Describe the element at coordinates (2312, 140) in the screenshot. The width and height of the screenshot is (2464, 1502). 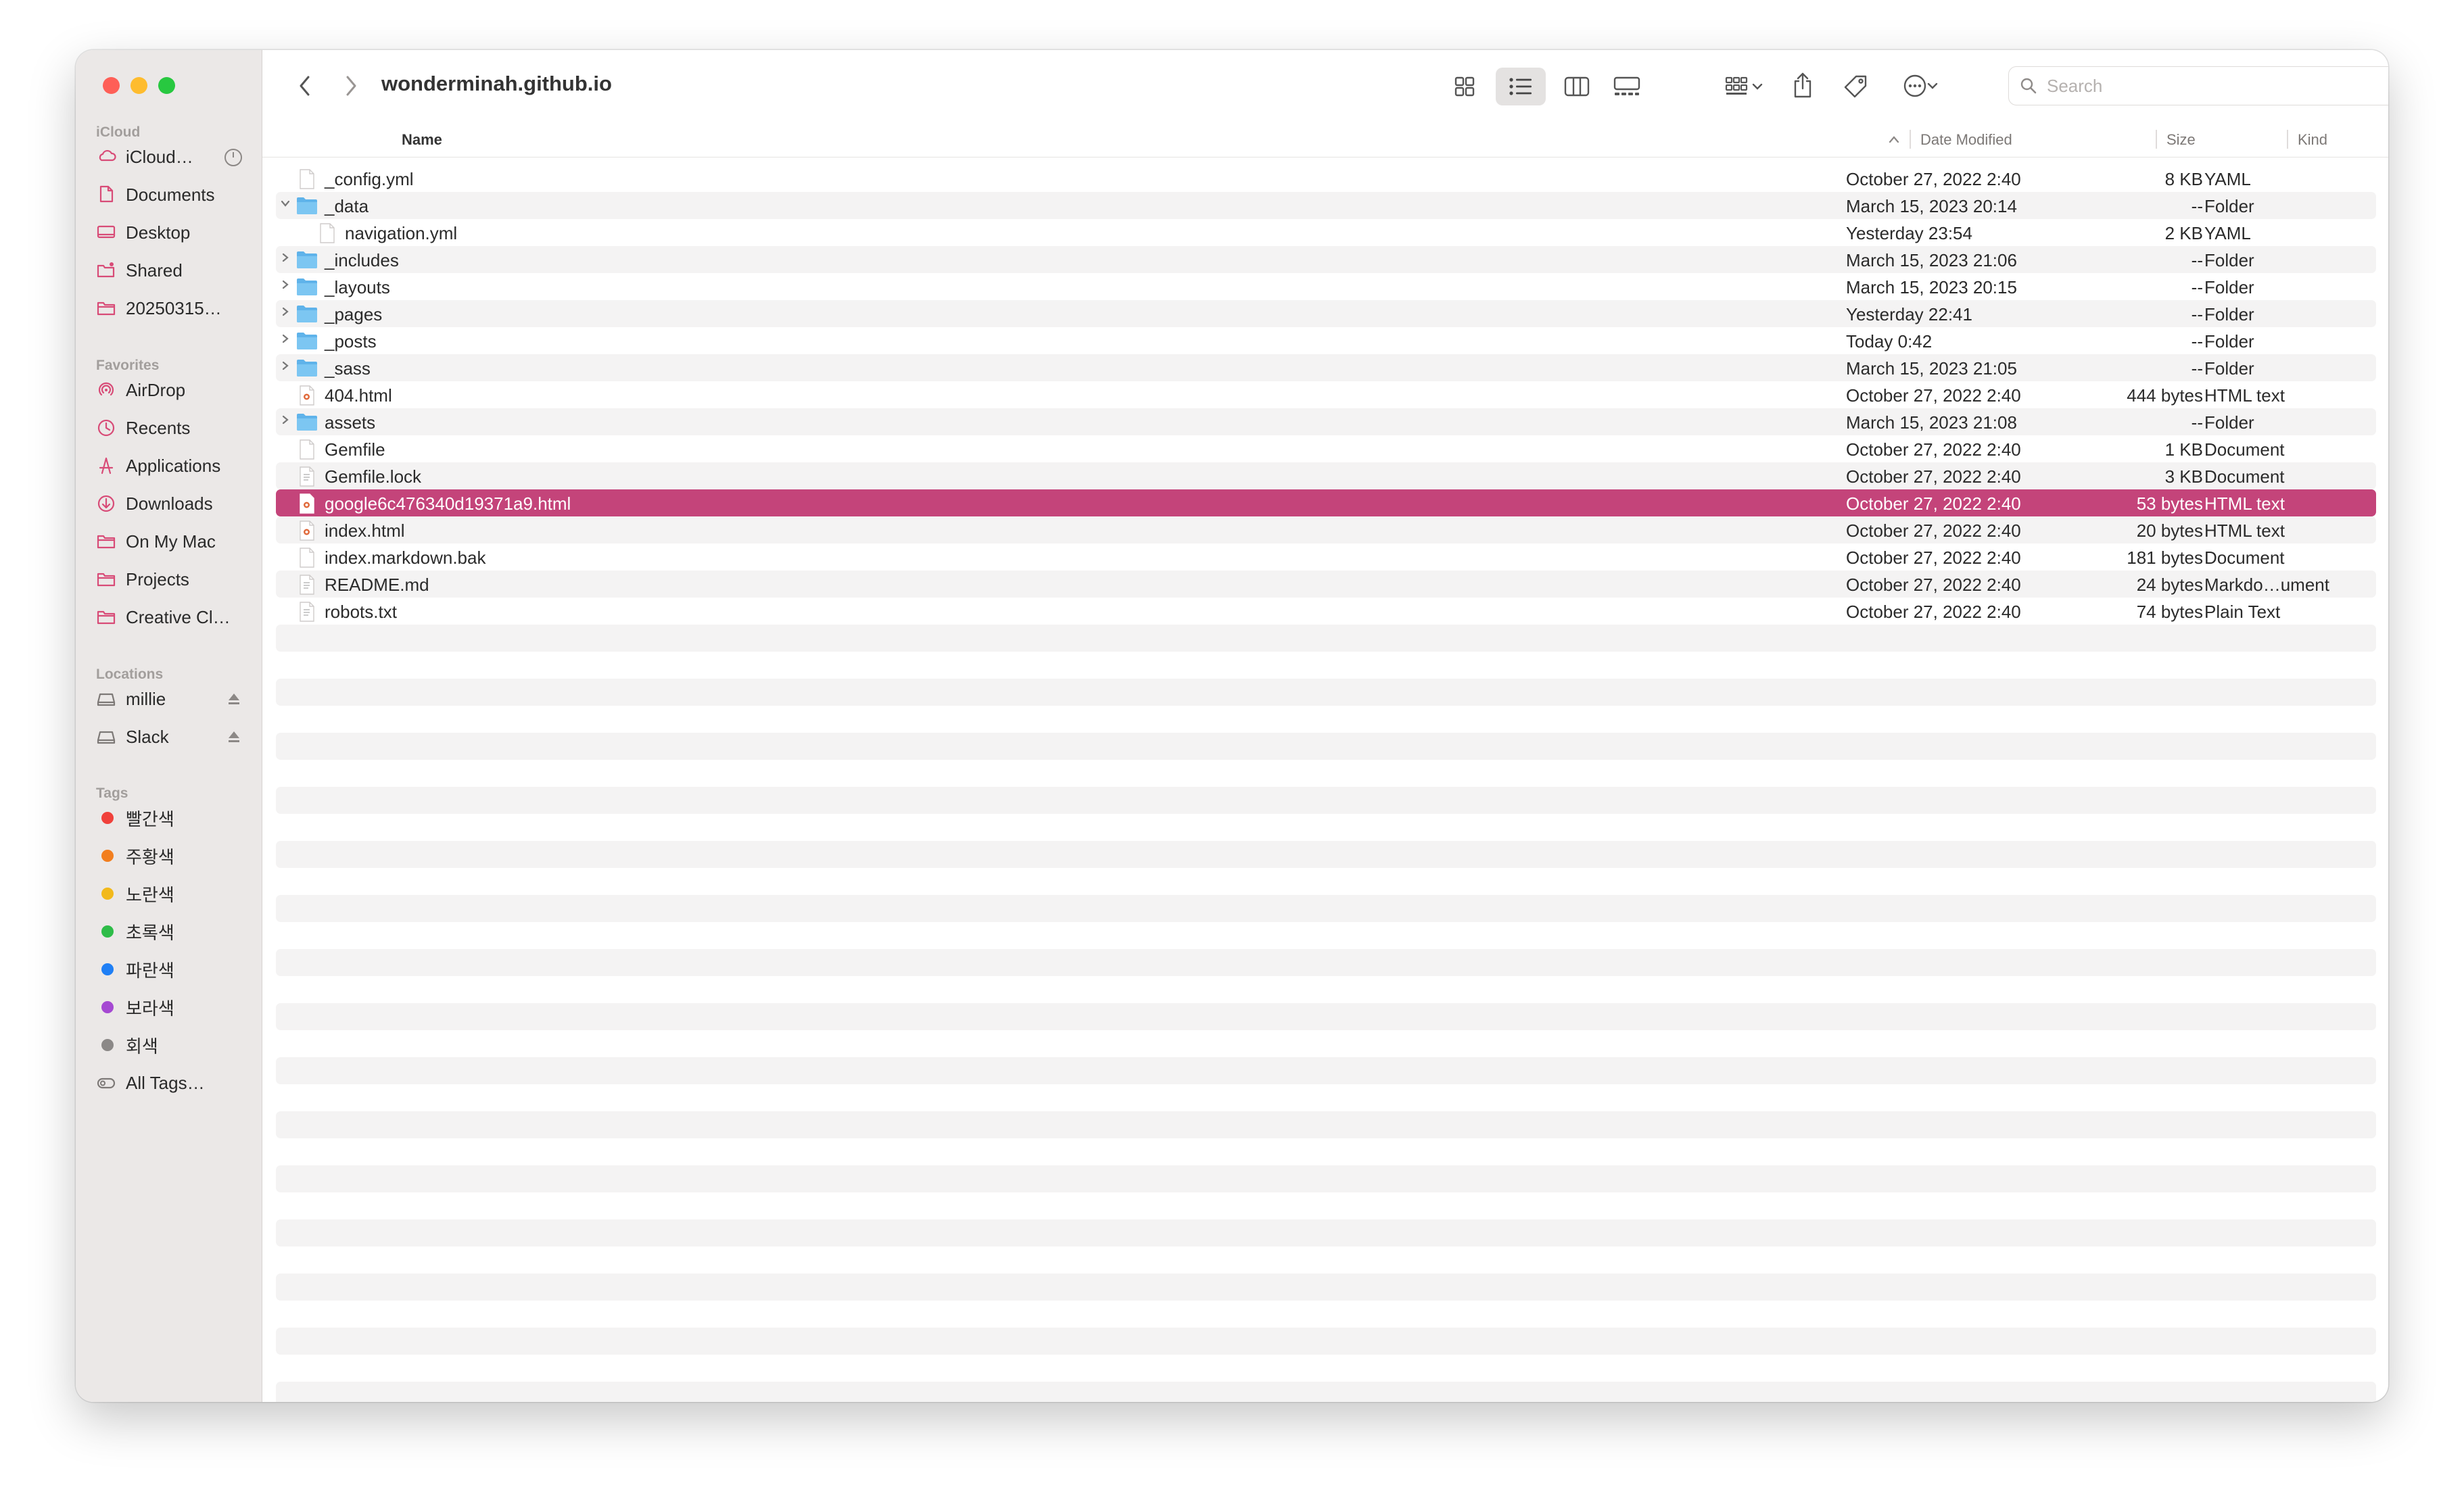
I see `column-header-kind: Kind` at that location.